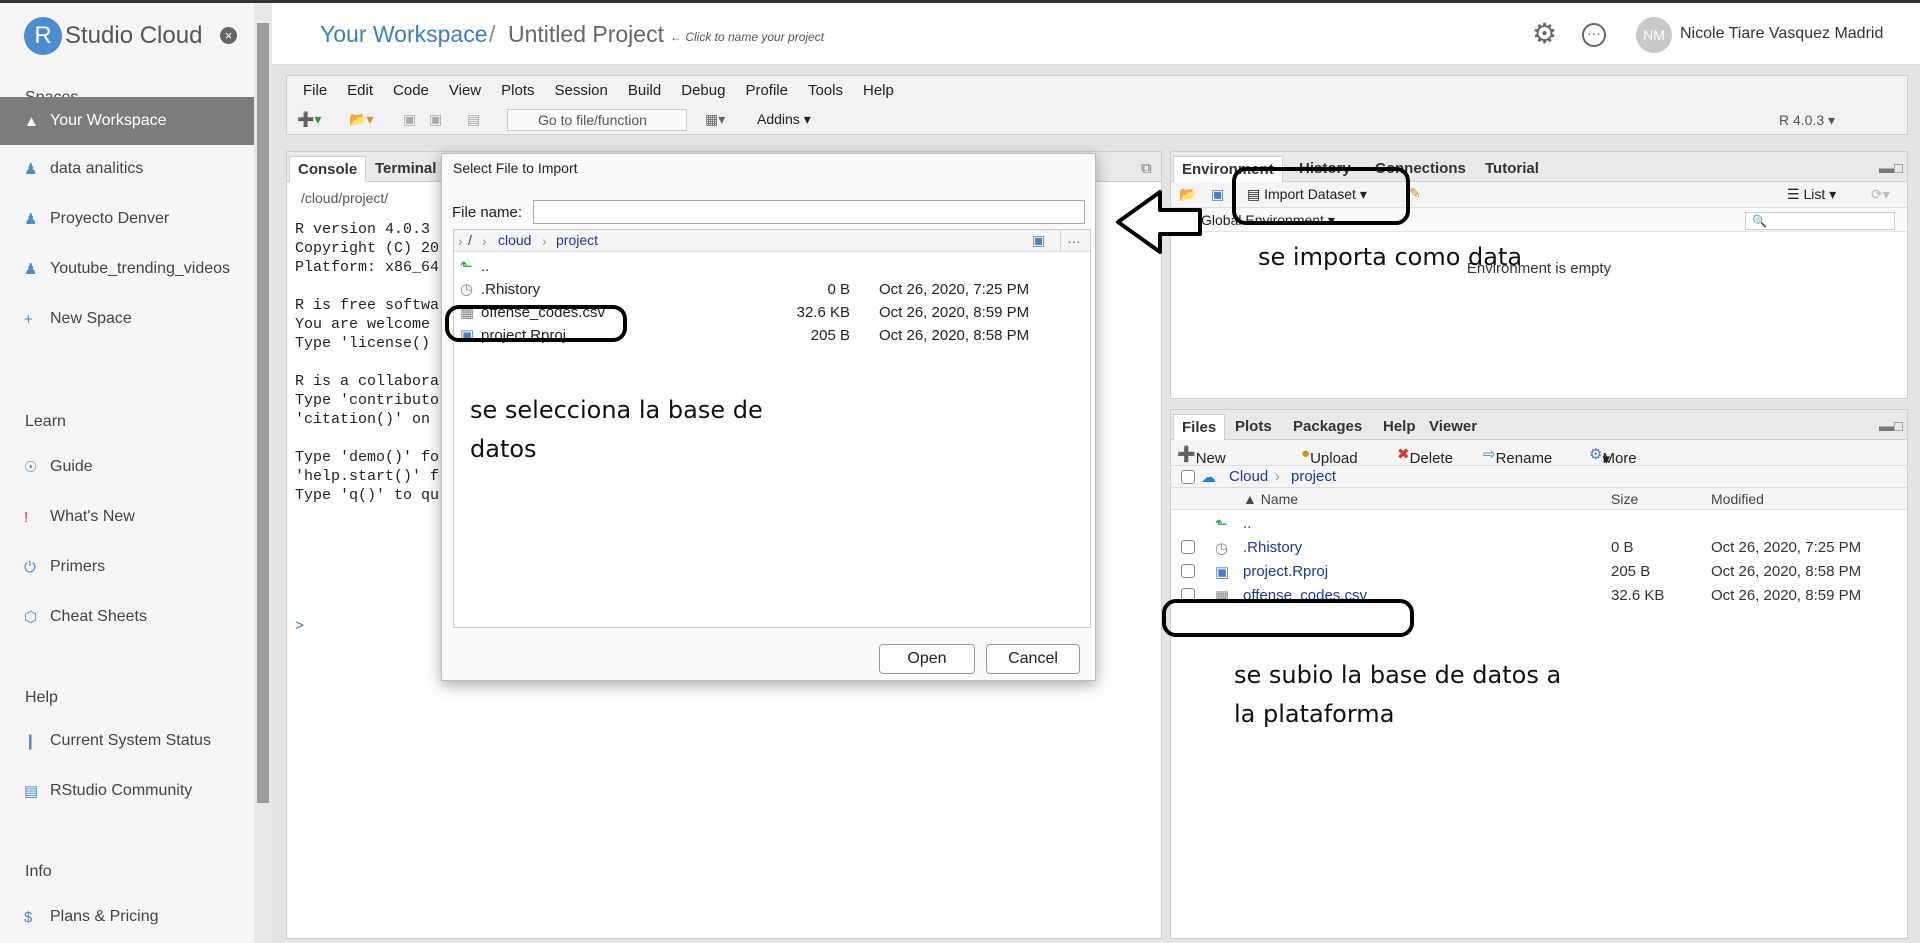 The height and width of the screenshot is (943, 1920). Describe the element at coordinates (405, 169) in the screenshot. I see `tab-terminal: Terminal` at that location.